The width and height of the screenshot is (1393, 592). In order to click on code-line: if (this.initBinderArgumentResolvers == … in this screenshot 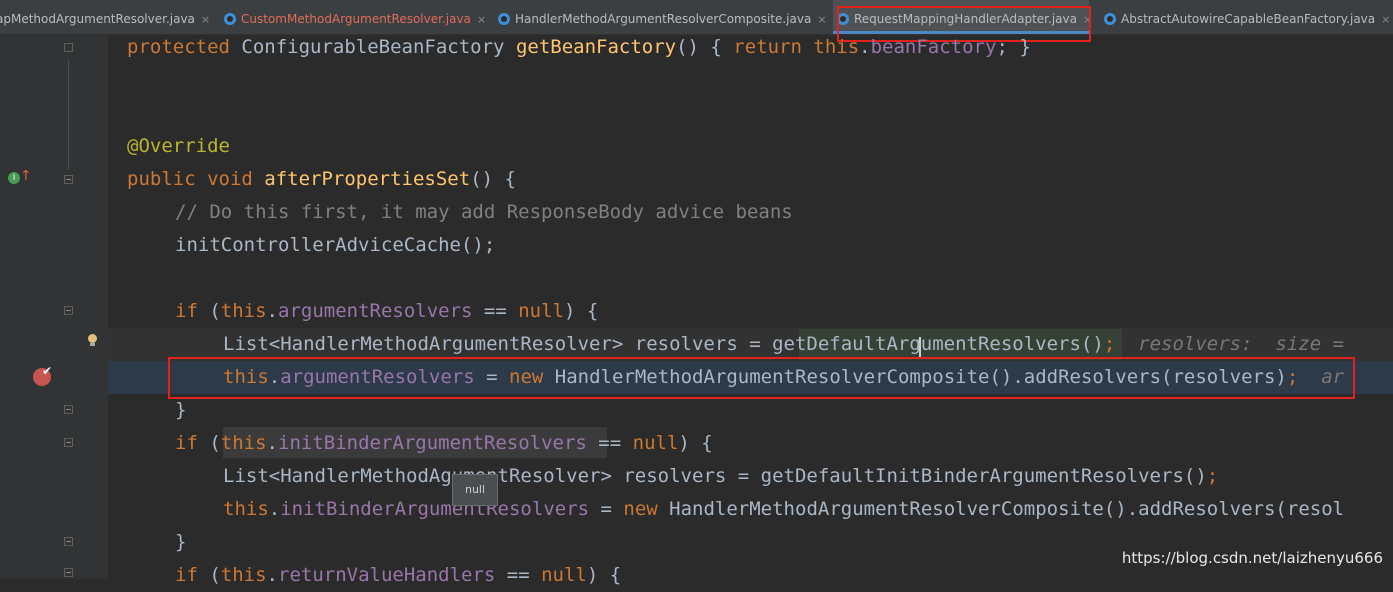, I will do `click(444, 443)`.